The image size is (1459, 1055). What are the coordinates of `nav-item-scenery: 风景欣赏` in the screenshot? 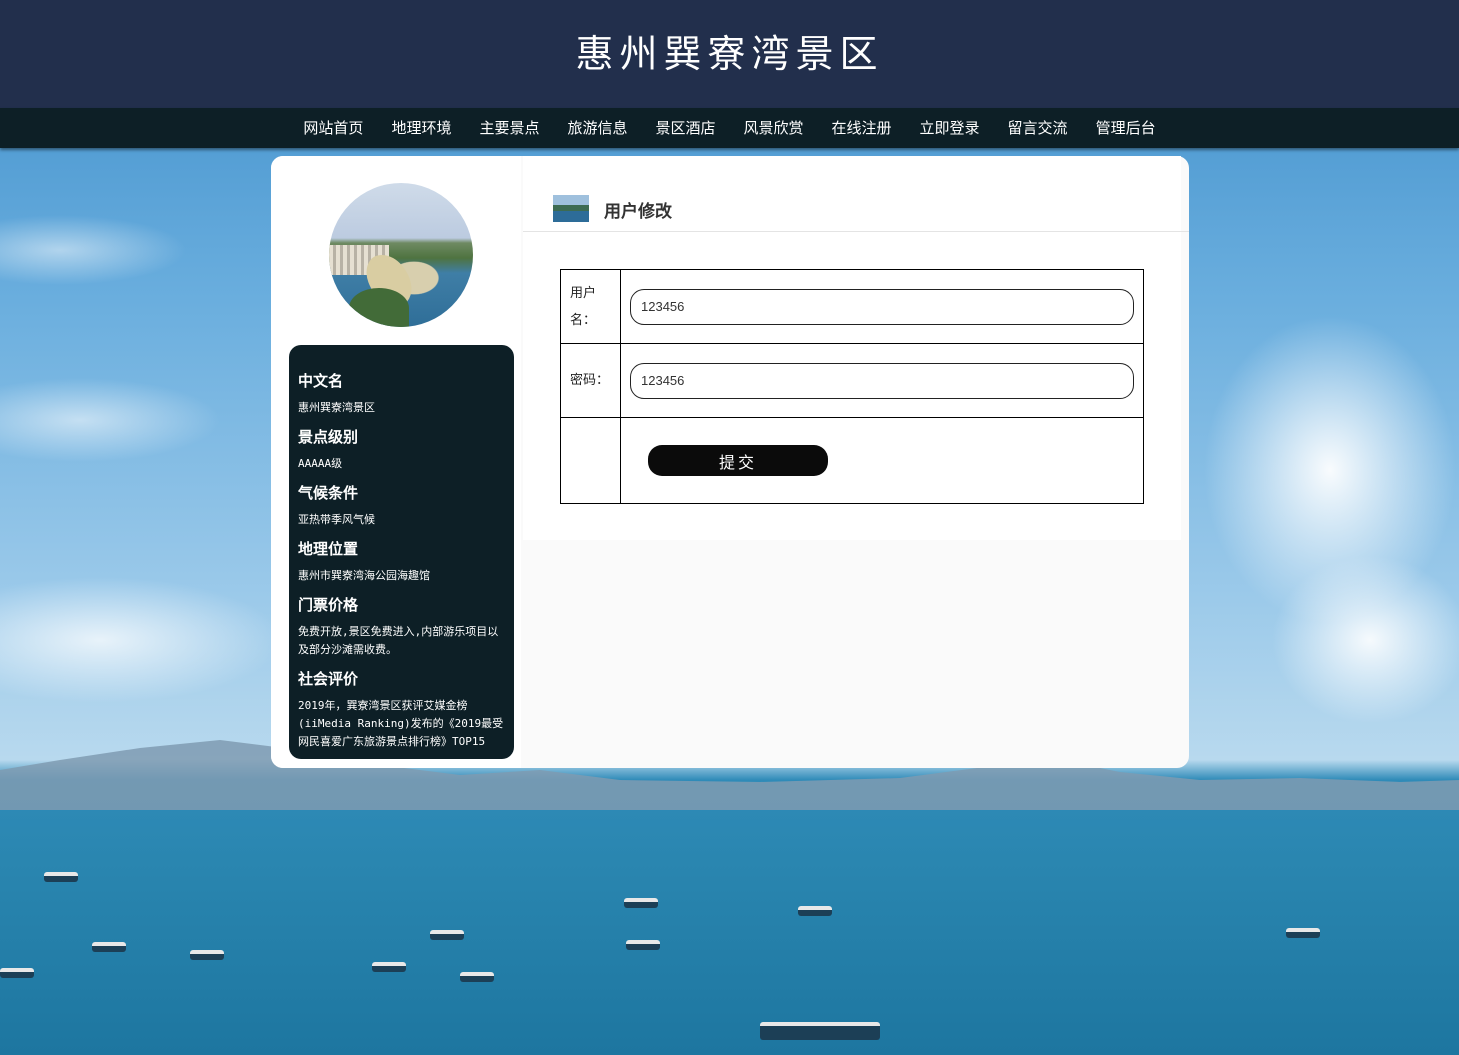 It's located at (774, 128).